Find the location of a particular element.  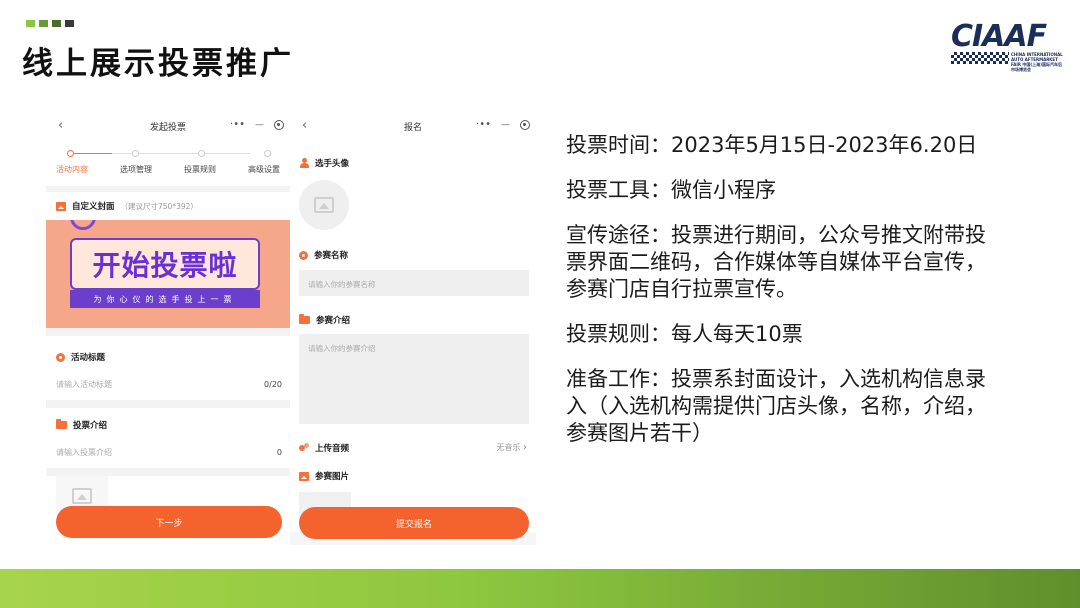

cover-size-hint: （建议尺寸750*392） is located at coordinates (159, 206).